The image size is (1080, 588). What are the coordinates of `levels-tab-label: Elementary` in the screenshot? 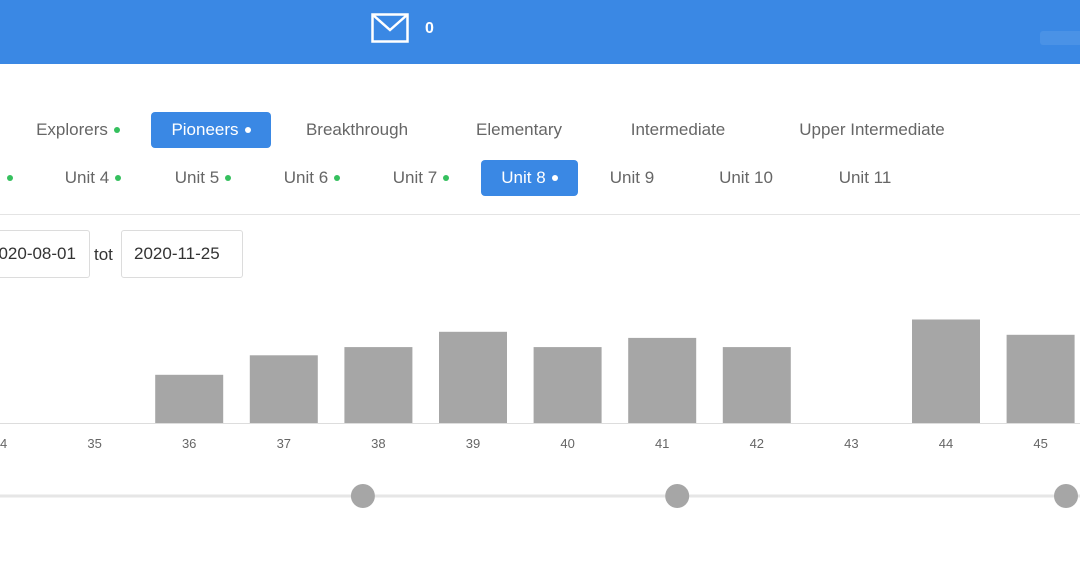 It's located at (519, 129).